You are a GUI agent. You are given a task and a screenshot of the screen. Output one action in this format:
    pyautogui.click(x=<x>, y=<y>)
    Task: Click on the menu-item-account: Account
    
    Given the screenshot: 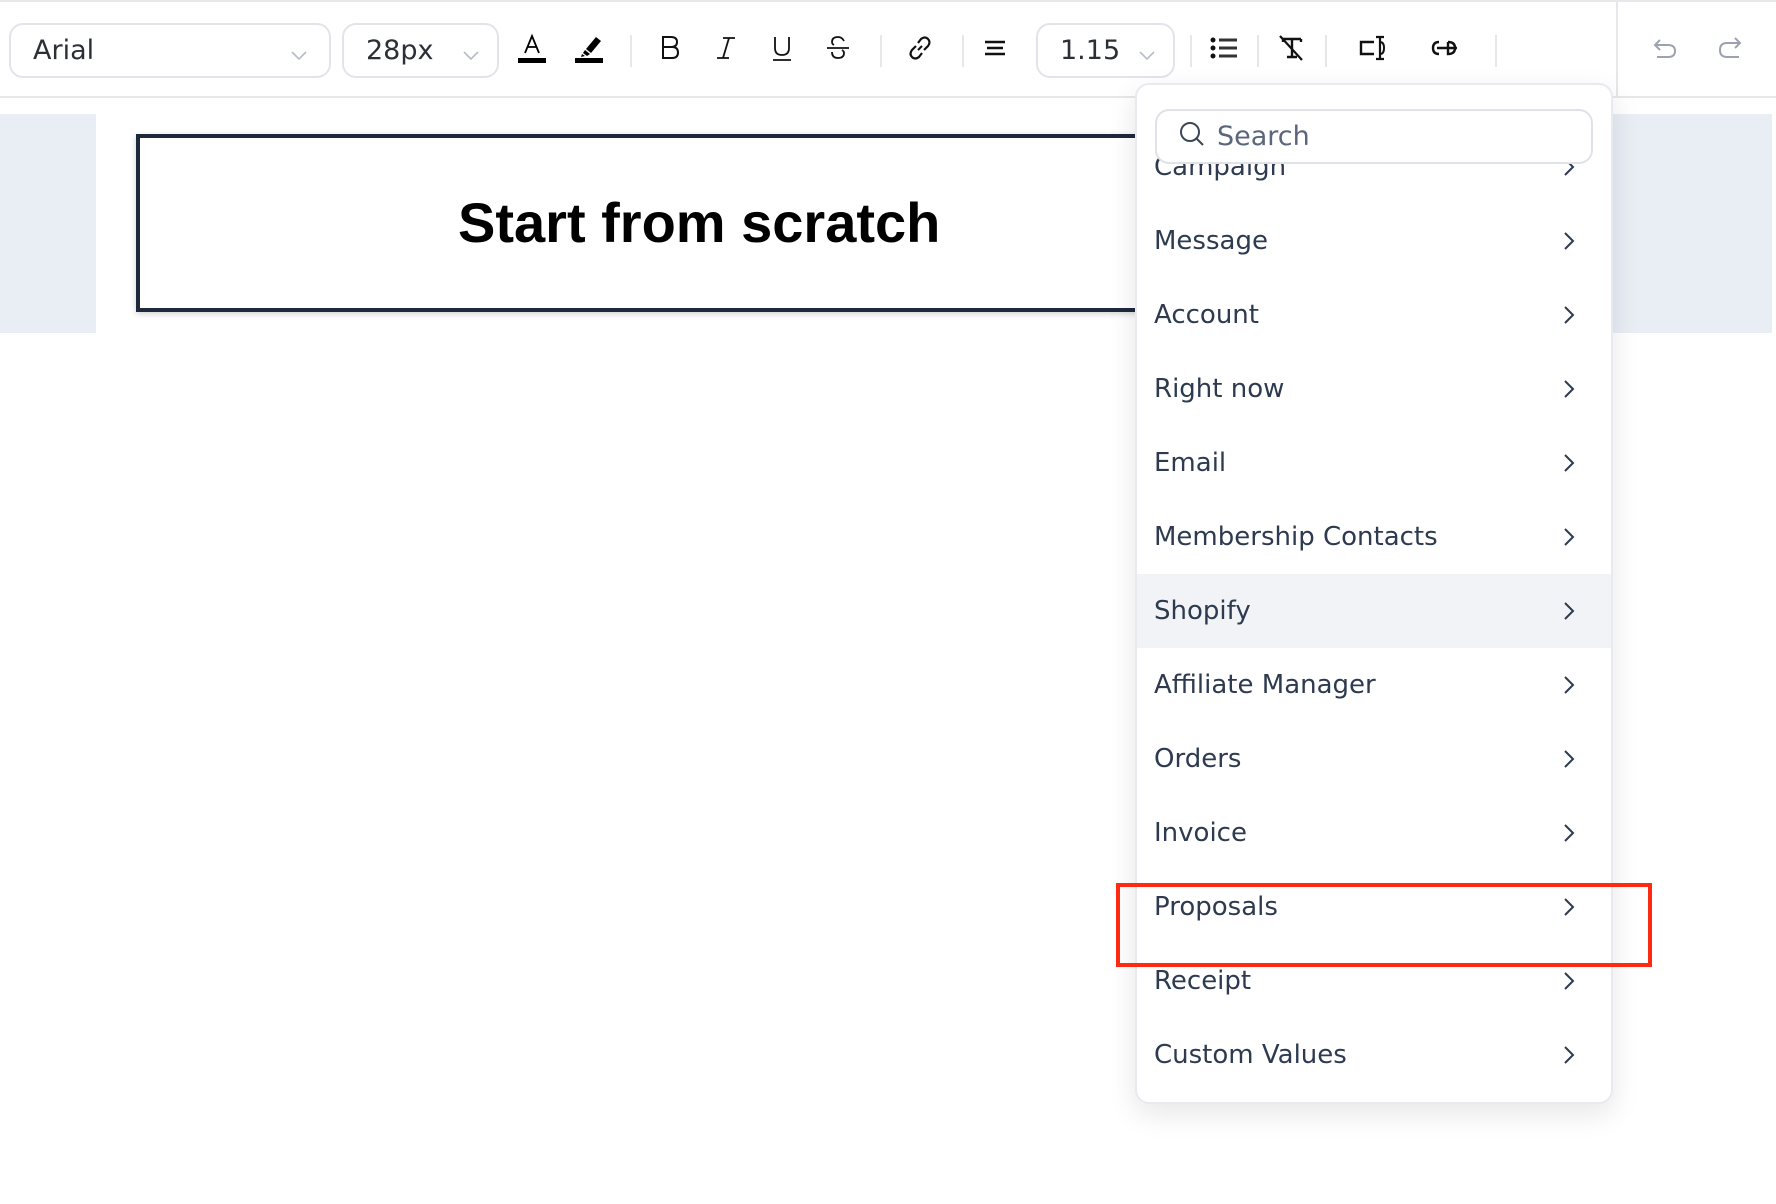 What is the action you would take?
    pyautogui.click(x=1374, y=315)
    